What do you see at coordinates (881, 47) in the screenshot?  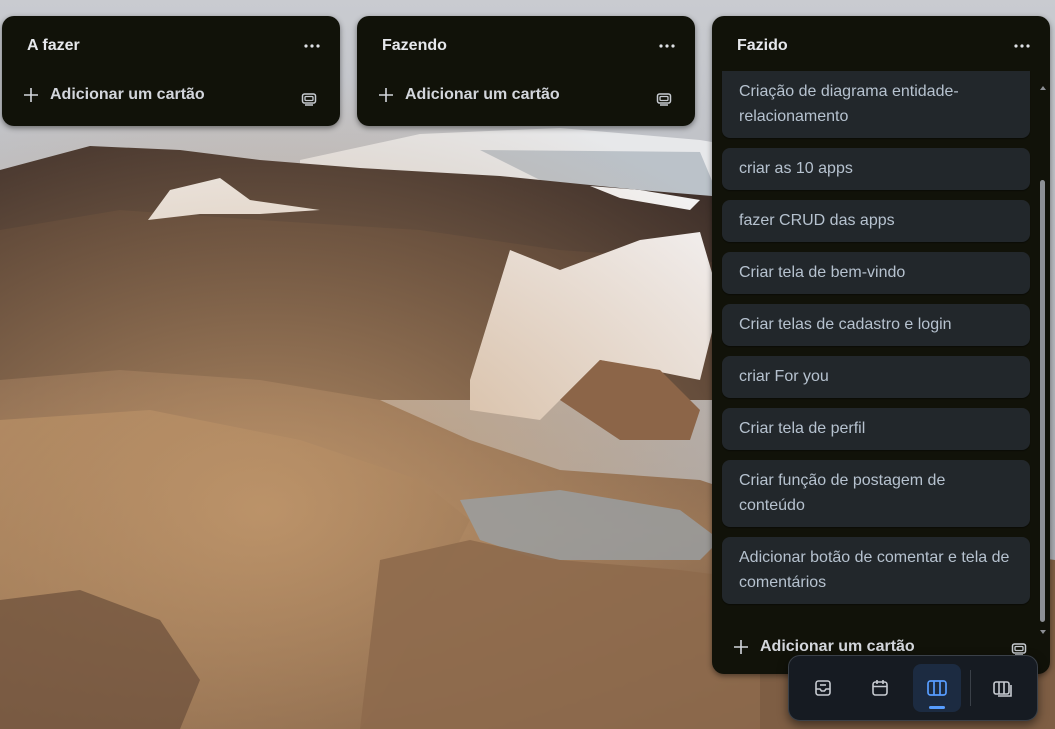 I see `list-header: Fazido` at bounding box center [881, 47].